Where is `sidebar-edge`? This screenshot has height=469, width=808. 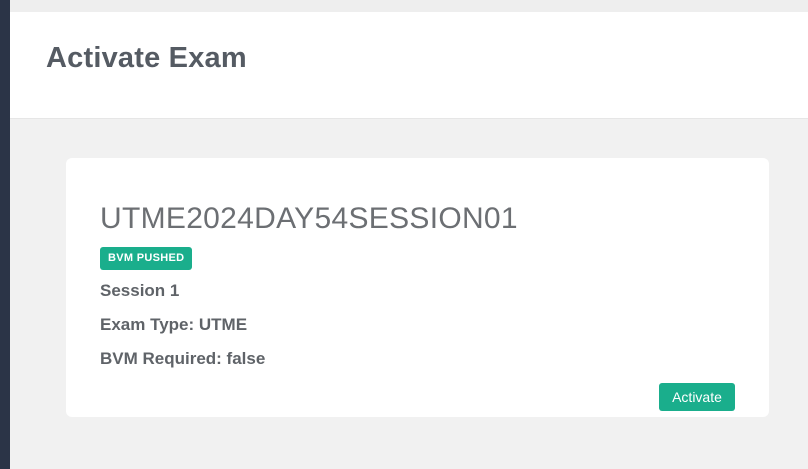
sidebar-edge is located at coordinates (5, 234).